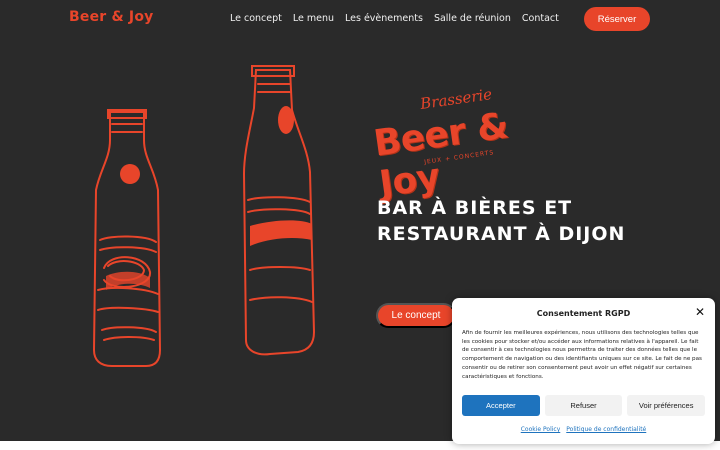 This screenshot has height=450, width=720. Describe the element at coordinates (384, 18) in the screenshot. I see `nav-item-events: Les évènements` at that location.